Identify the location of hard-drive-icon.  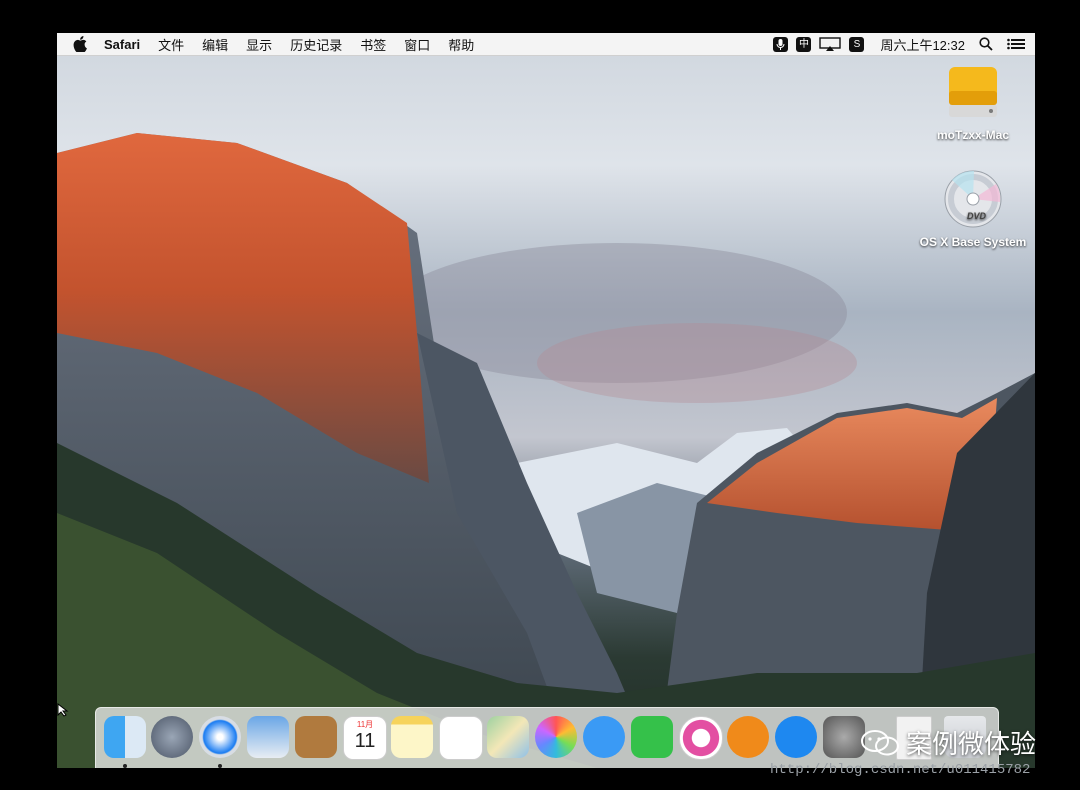
(973, 92).